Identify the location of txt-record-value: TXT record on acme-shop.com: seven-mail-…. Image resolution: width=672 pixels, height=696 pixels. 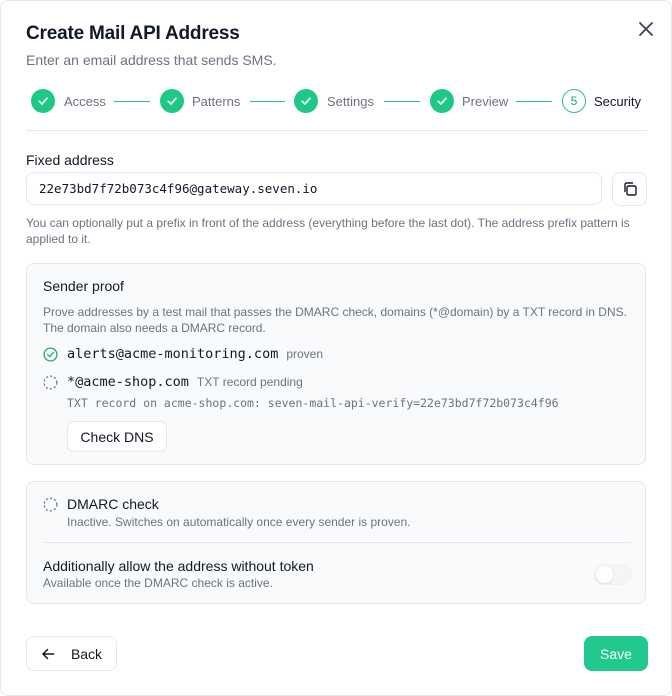
(313, 403).